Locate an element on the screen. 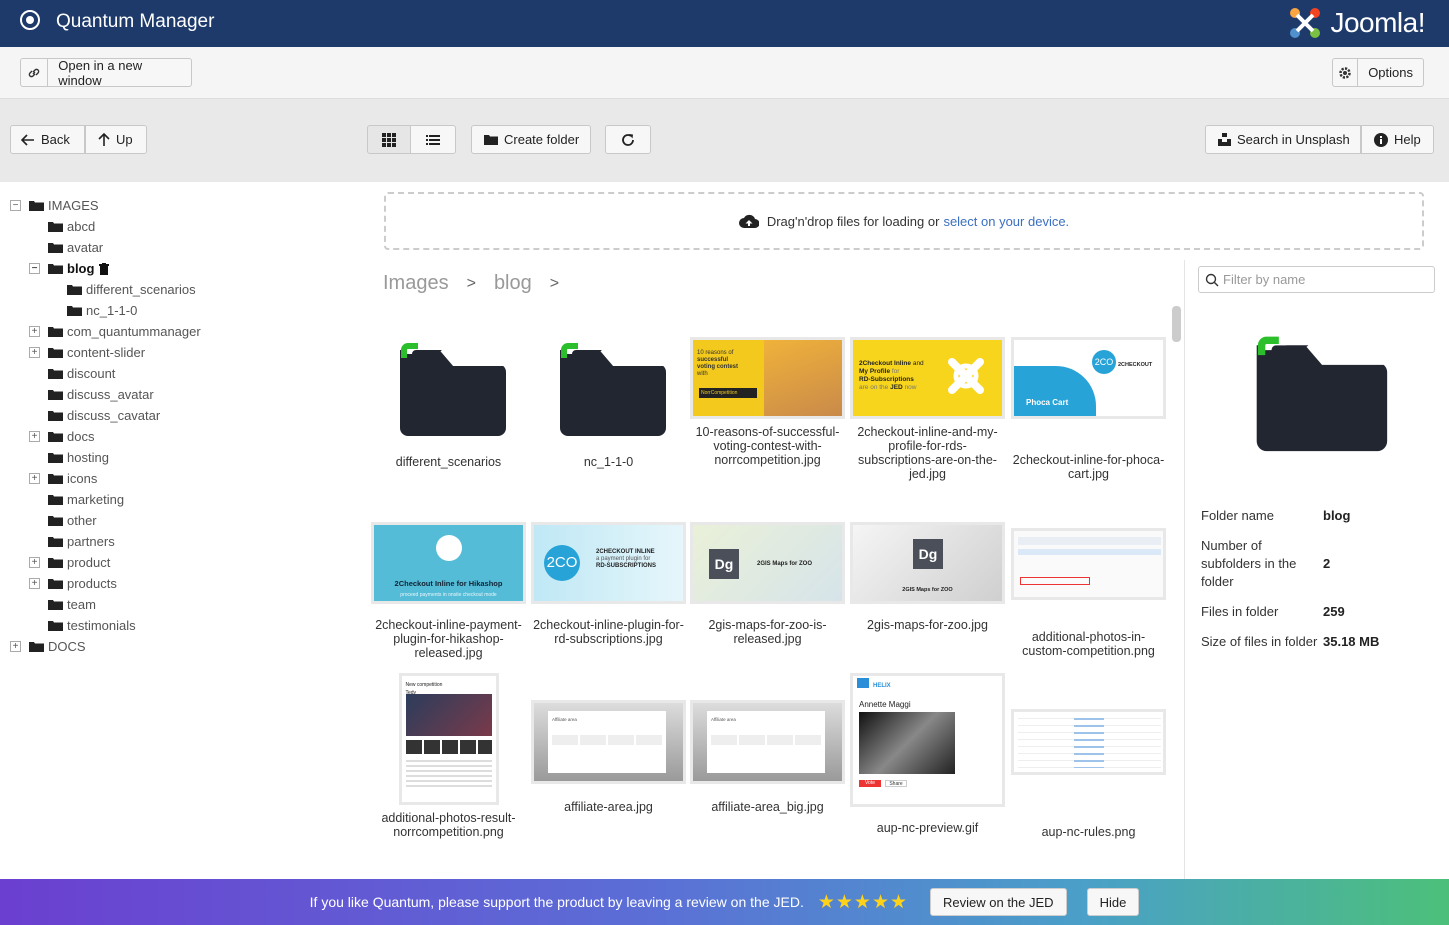 This screenshot has width=1449, height=925. file-item: aup-nc-rules.png is located at coordinates (1088, 774).